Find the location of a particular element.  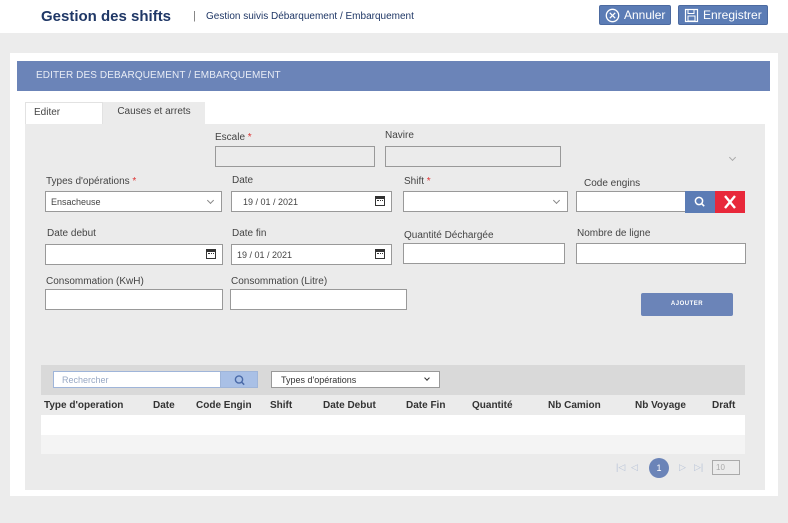

column-header-quantite: Quantité is located at coordinates (492, 405).